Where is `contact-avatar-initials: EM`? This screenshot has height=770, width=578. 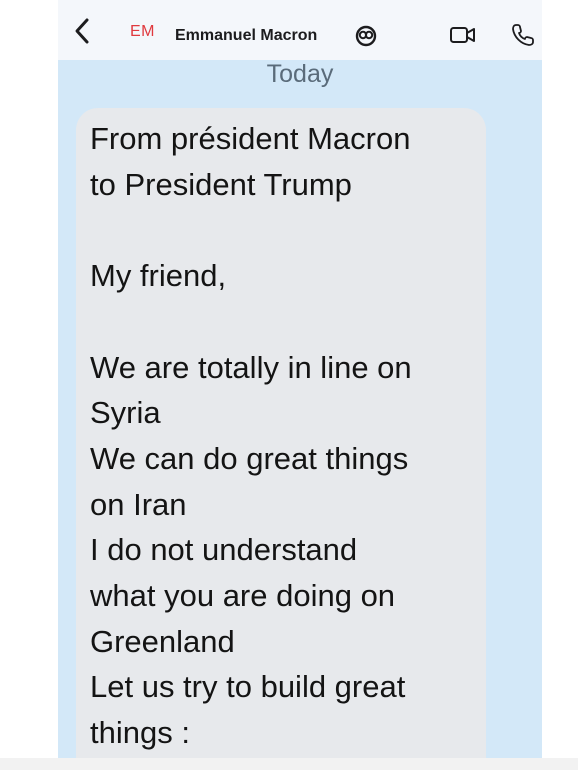
contact-avatar-initials: EM is located at coordinates (142, 32).